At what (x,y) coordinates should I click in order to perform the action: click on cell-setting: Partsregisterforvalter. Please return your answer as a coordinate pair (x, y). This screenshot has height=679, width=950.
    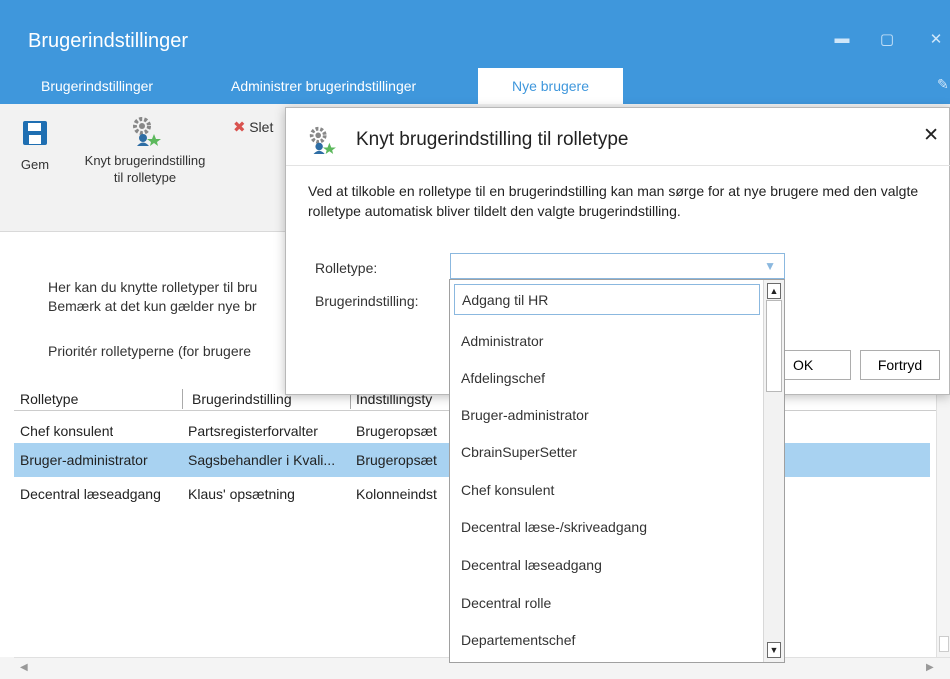
    Looking at the image, I should click on (253, 431).